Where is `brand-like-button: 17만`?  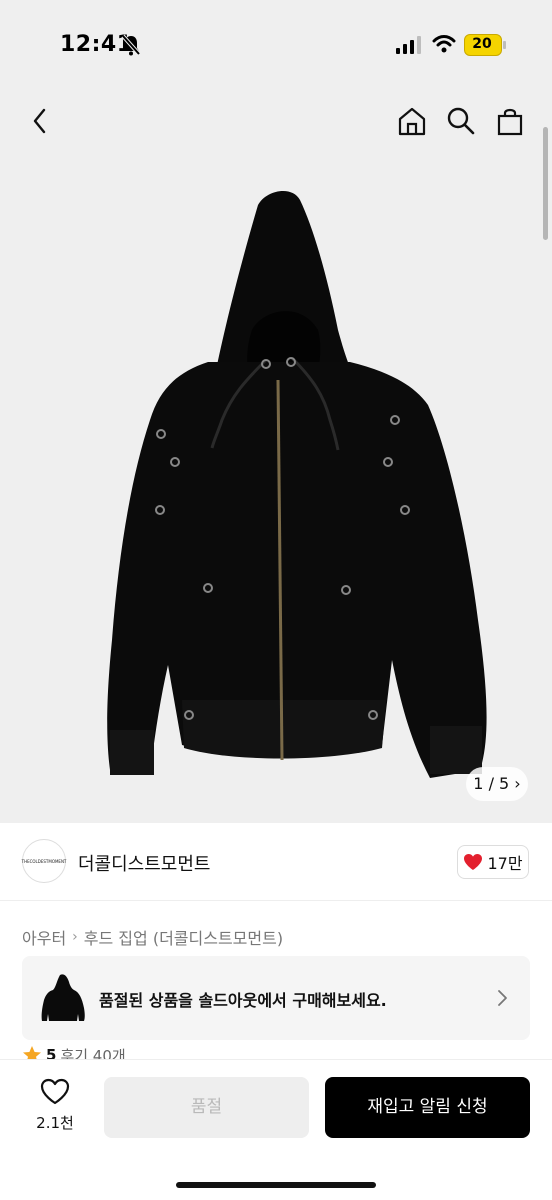
brand-like-button: 17만 is located at coordinates (493, 862).